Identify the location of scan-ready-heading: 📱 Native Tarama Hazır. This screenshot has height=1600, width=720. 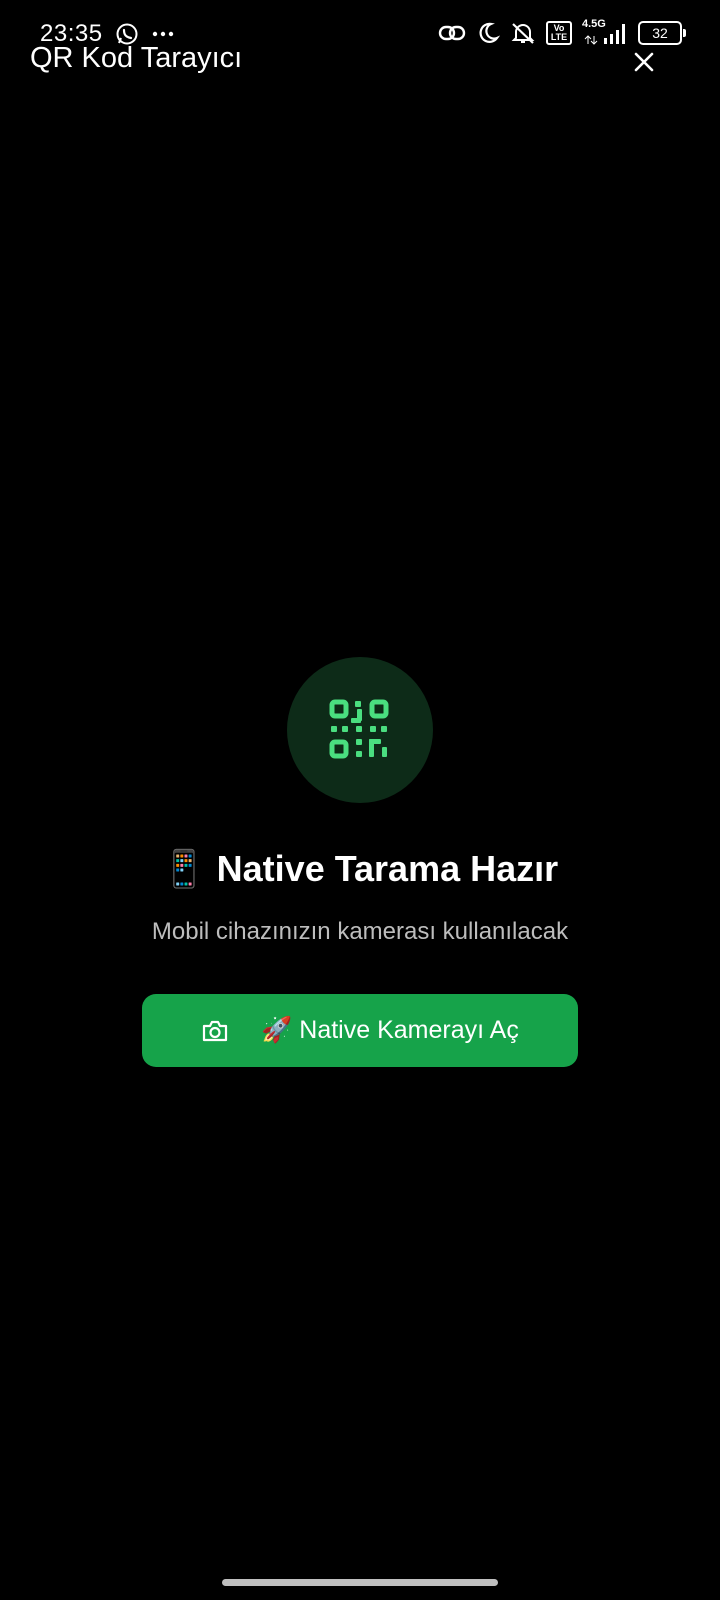
(360, 869).